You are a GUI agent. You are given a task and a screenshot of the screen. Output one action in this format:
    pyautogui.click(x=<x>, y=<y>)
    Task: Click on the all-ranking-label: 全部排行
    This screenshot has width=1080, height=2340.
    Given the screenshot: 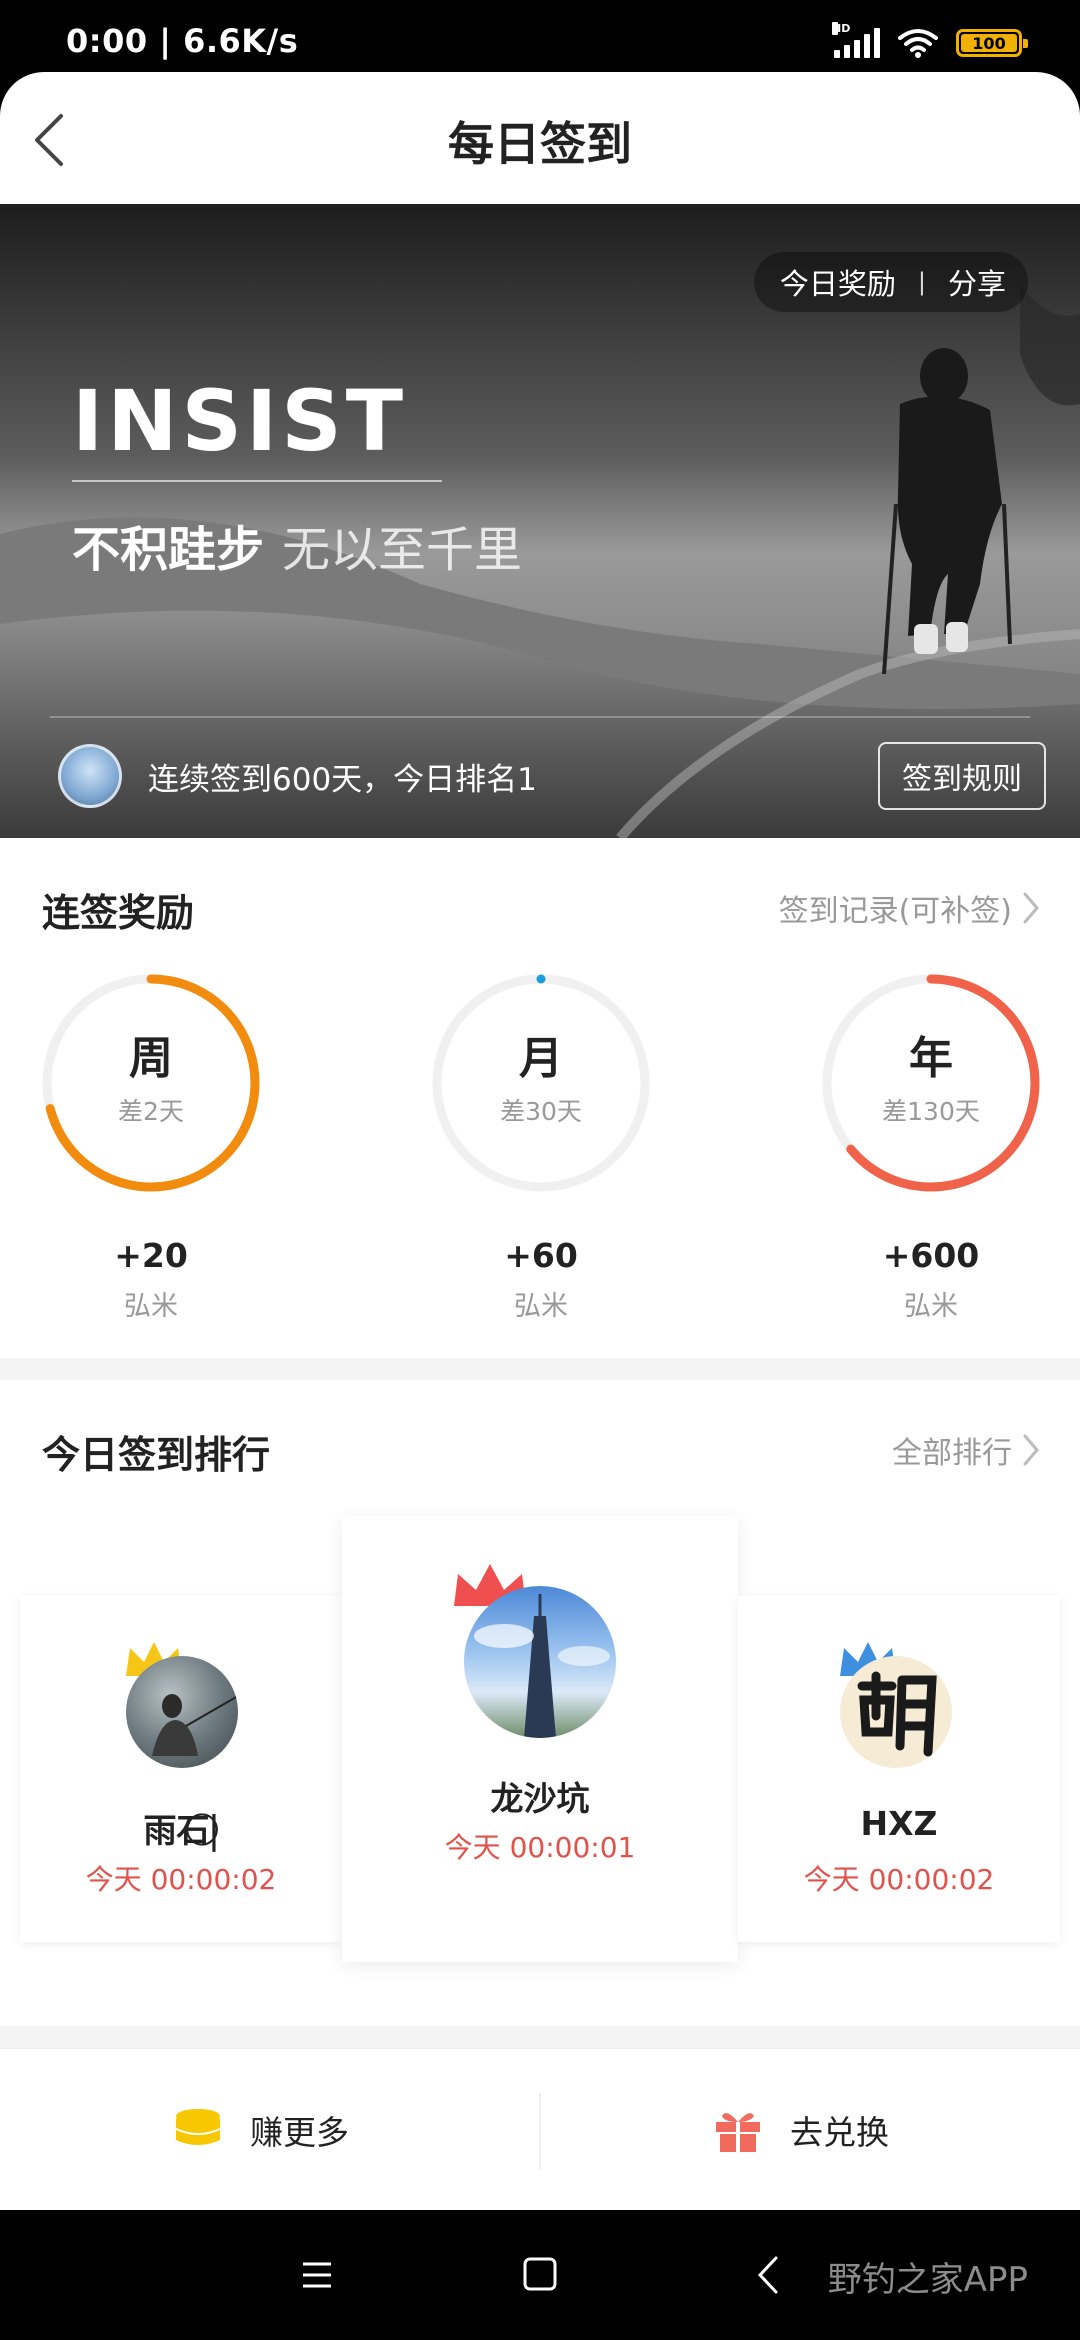 What is the action you would take?
    pyautogui.click(x=952, y=1453)
    